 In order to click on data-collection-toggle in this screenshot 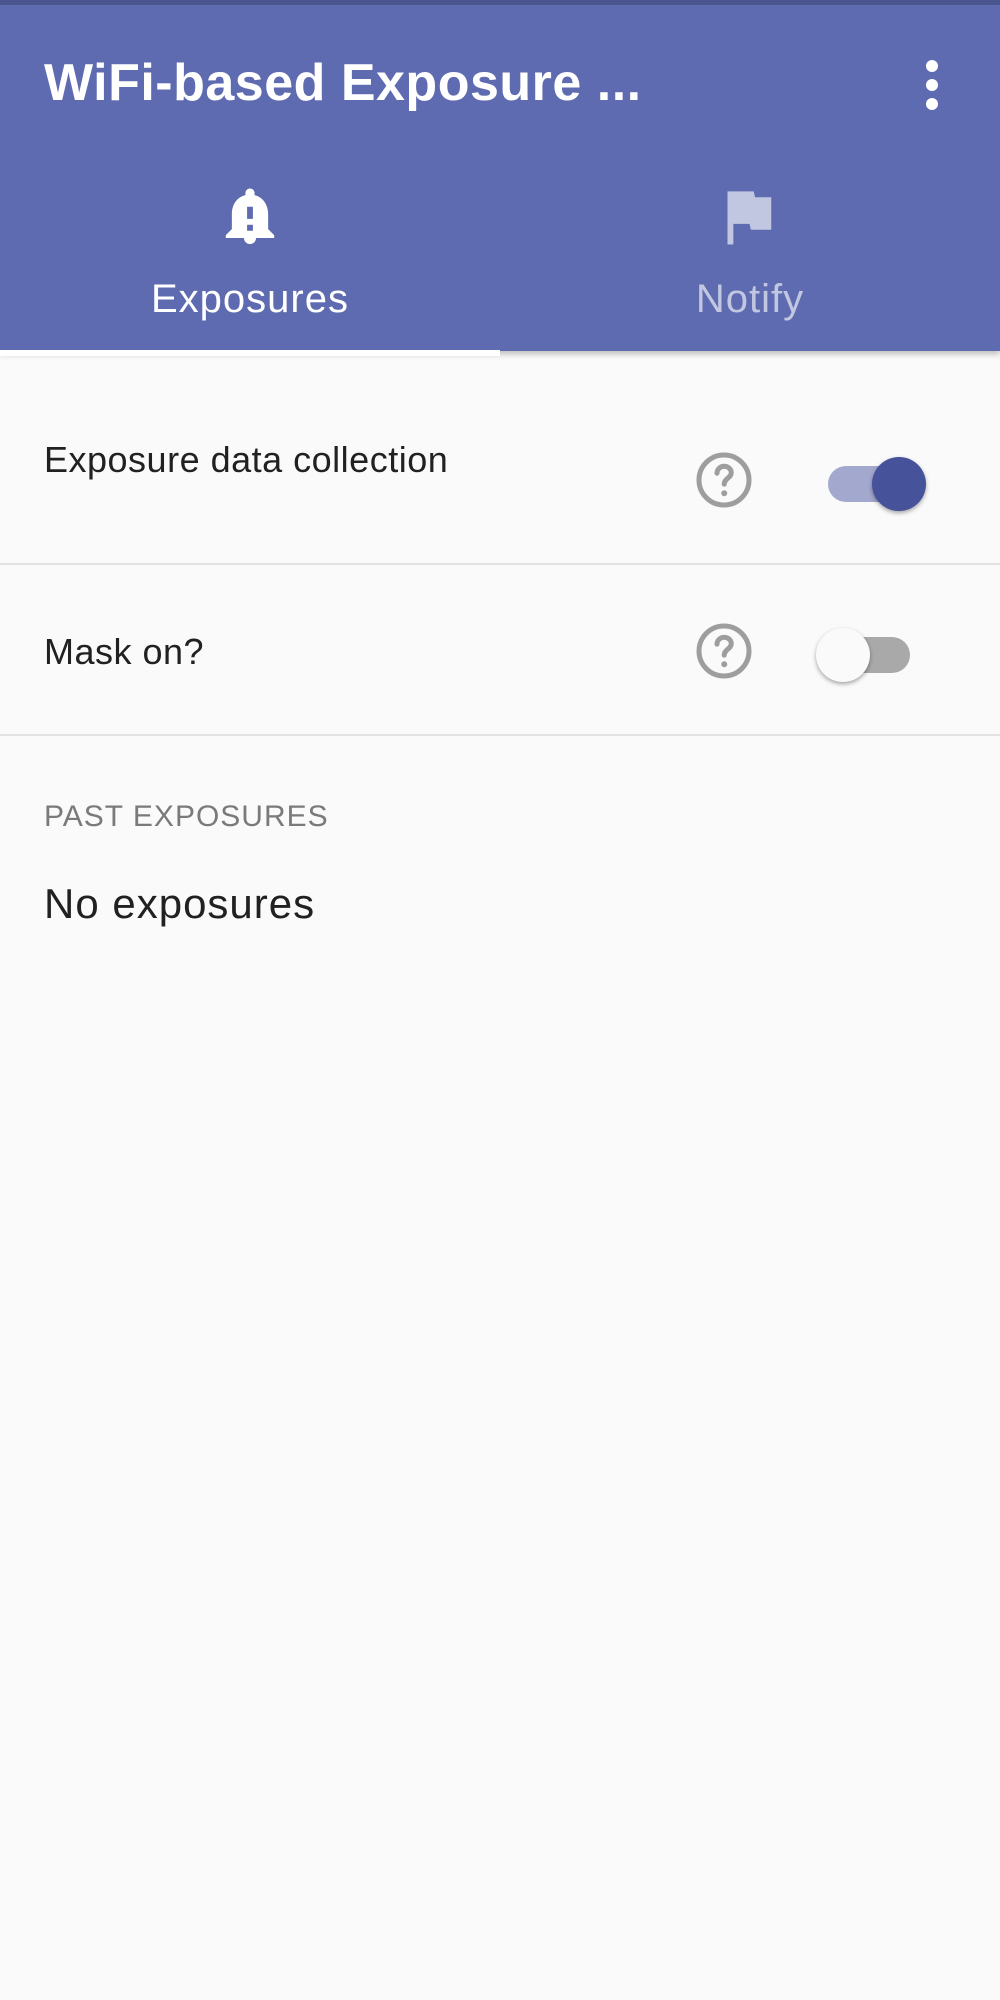, I will do `click(874, 480)`.